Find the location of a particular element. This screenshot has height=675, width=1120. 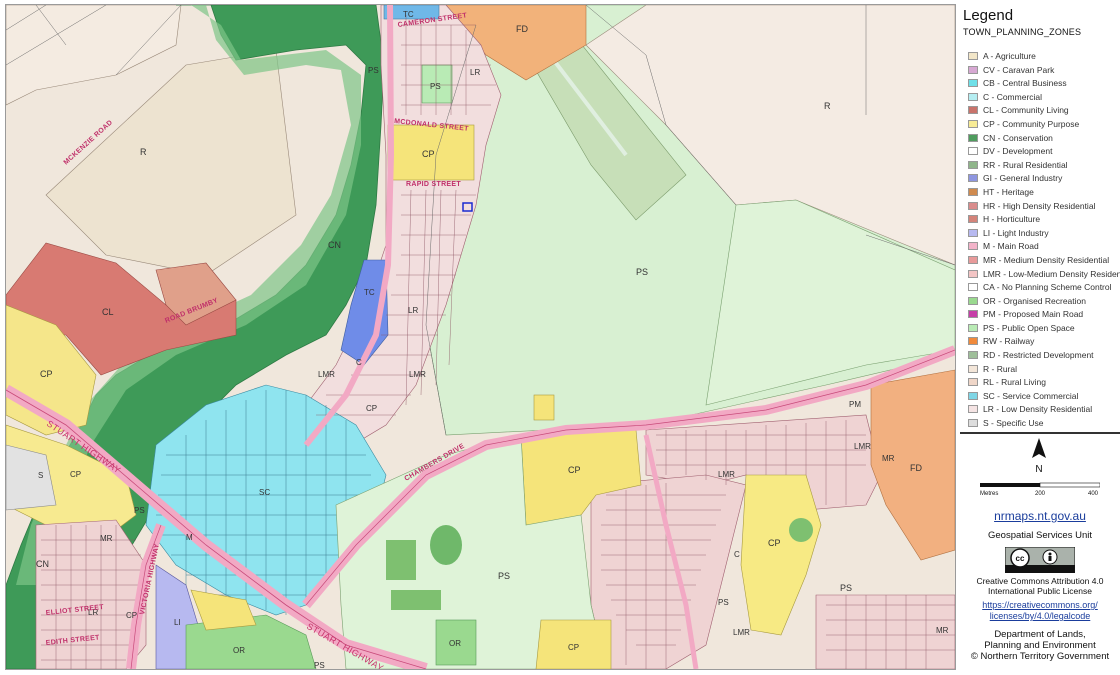

legend-label: M - Main Road is located at coordinates (1011, 246).